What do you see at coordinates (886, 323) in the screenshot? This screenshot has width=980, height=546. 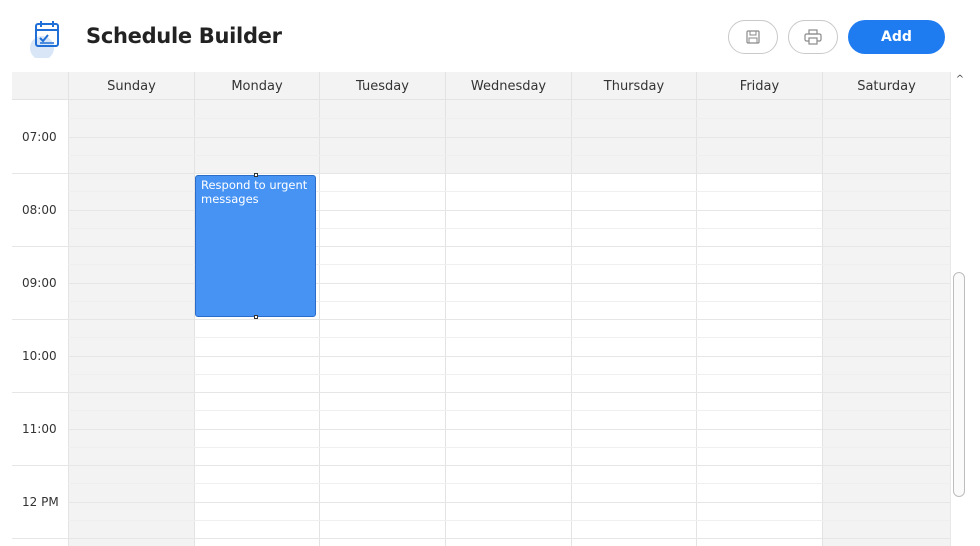 I see `day-column-saturday` at bounding box center [886, 323].